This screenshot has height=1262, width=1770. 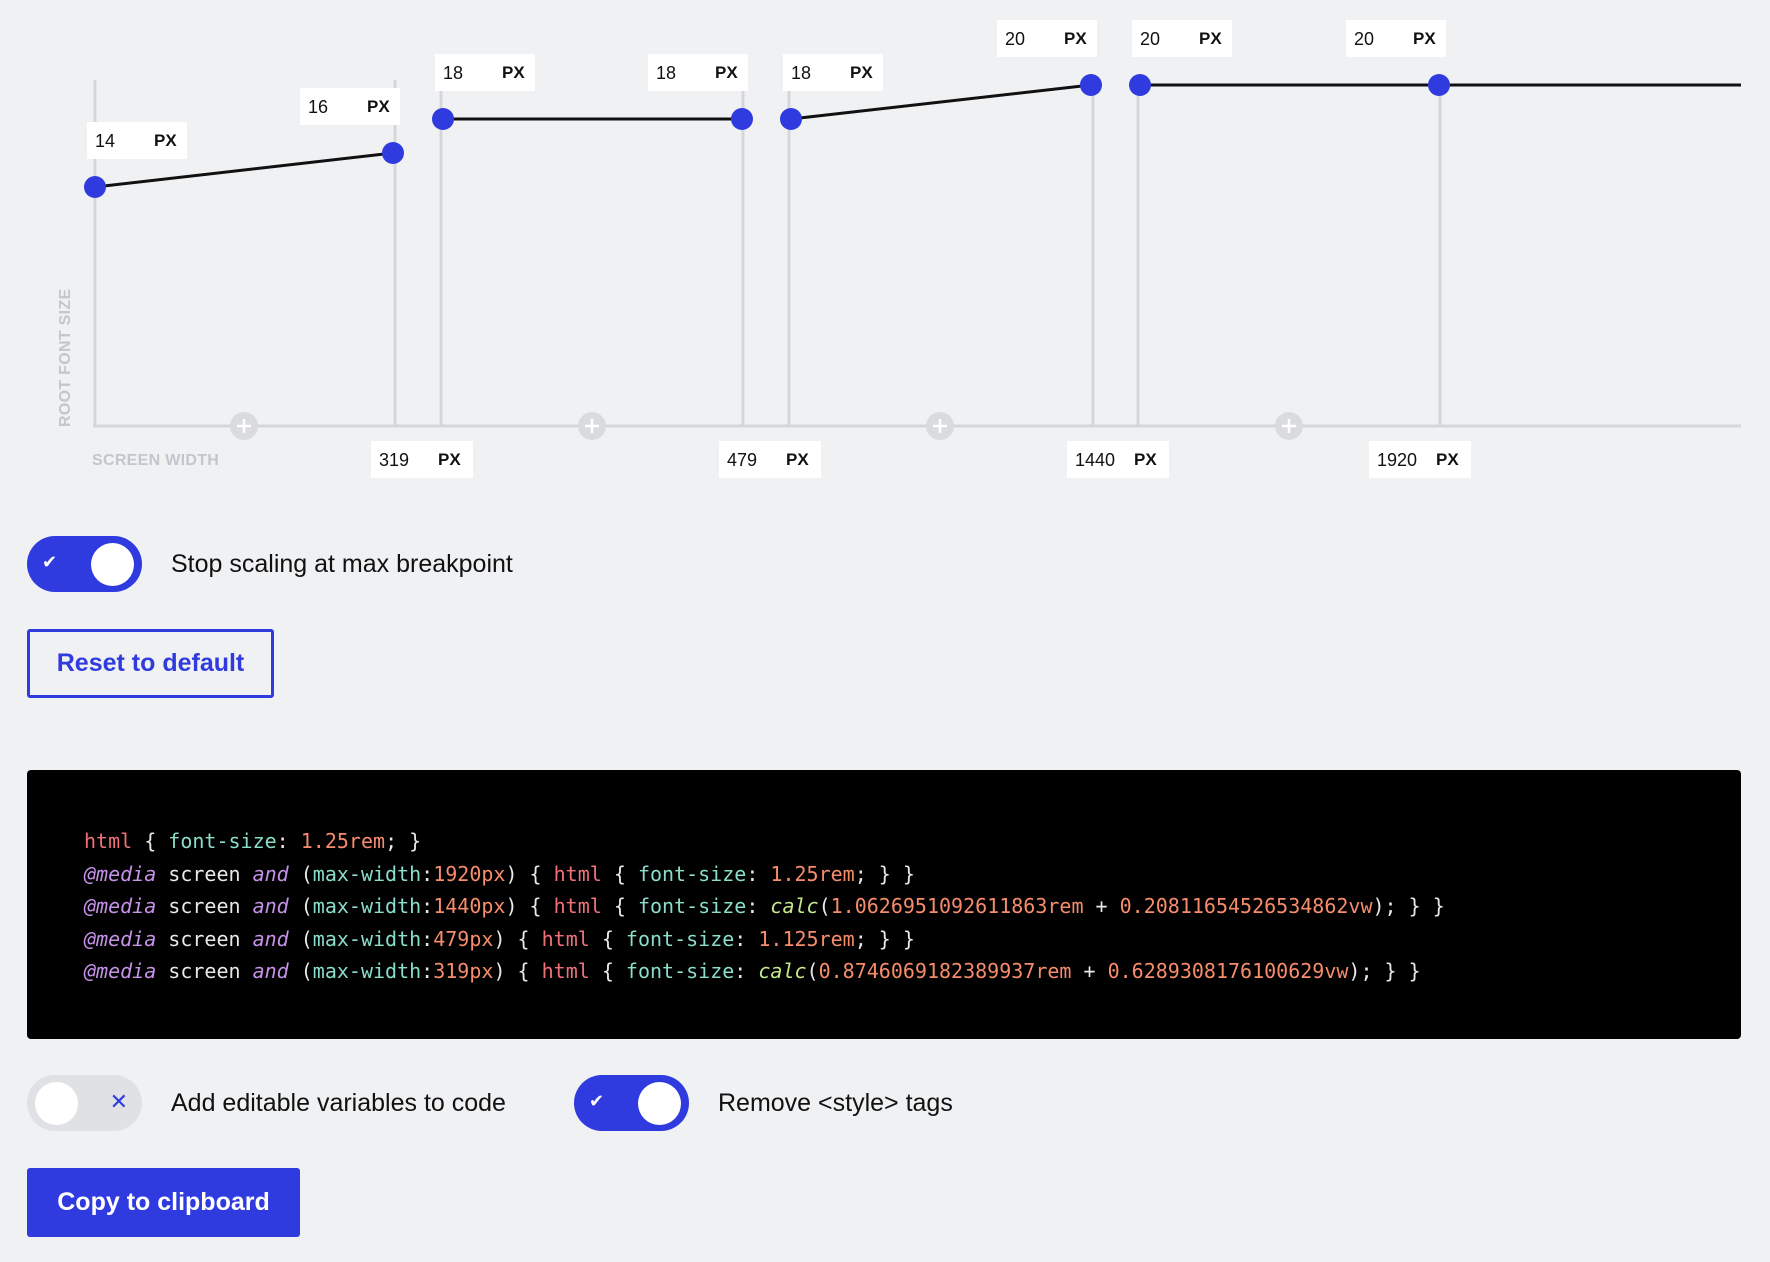 What do you see at coordinates (350, 106) in the screenshot?
I see `font-size-pill: 16 PX` at bounding box center [350, 106].